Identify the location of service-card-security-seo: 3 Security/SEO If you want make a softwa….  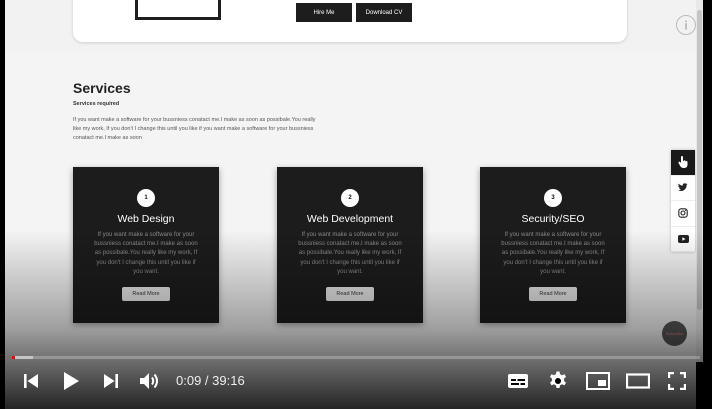
(553, 245).